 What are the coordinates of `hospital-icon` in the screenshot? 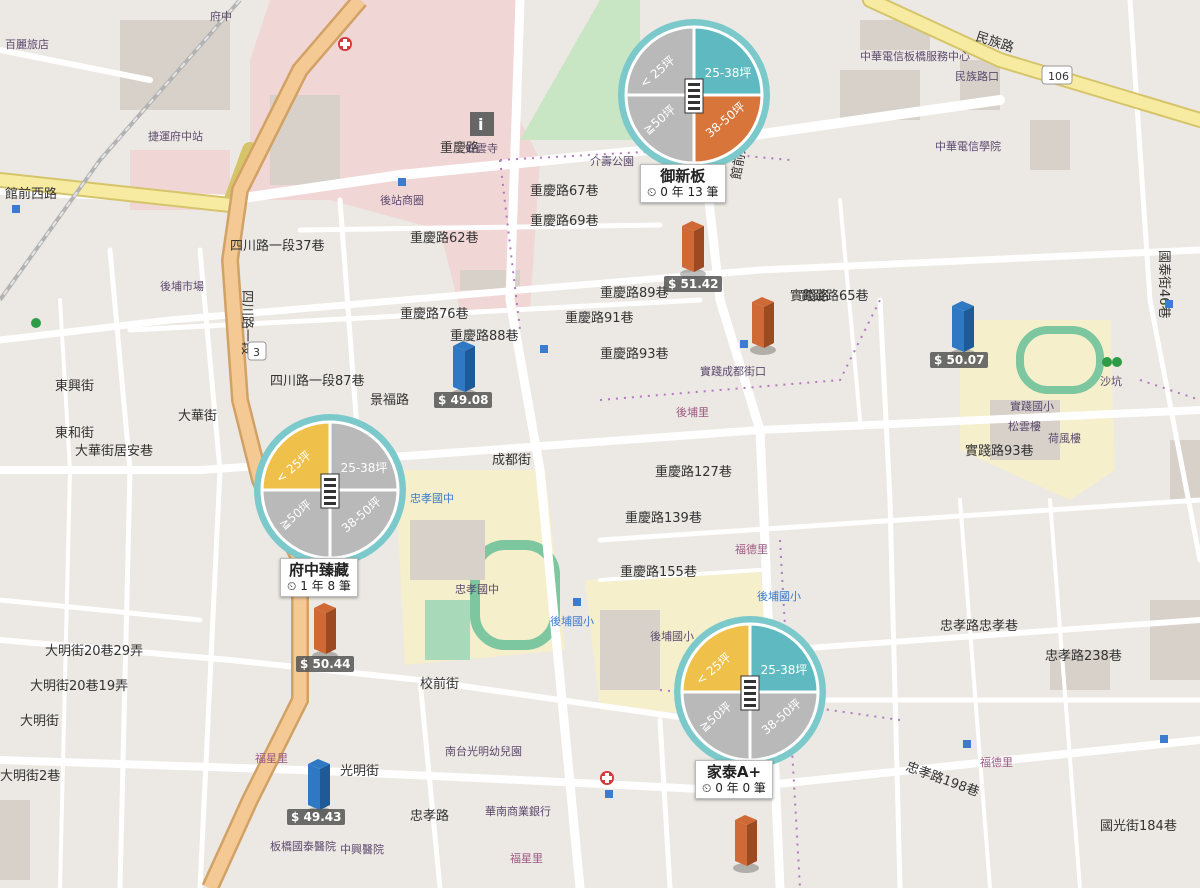 It's located at (345, 44).